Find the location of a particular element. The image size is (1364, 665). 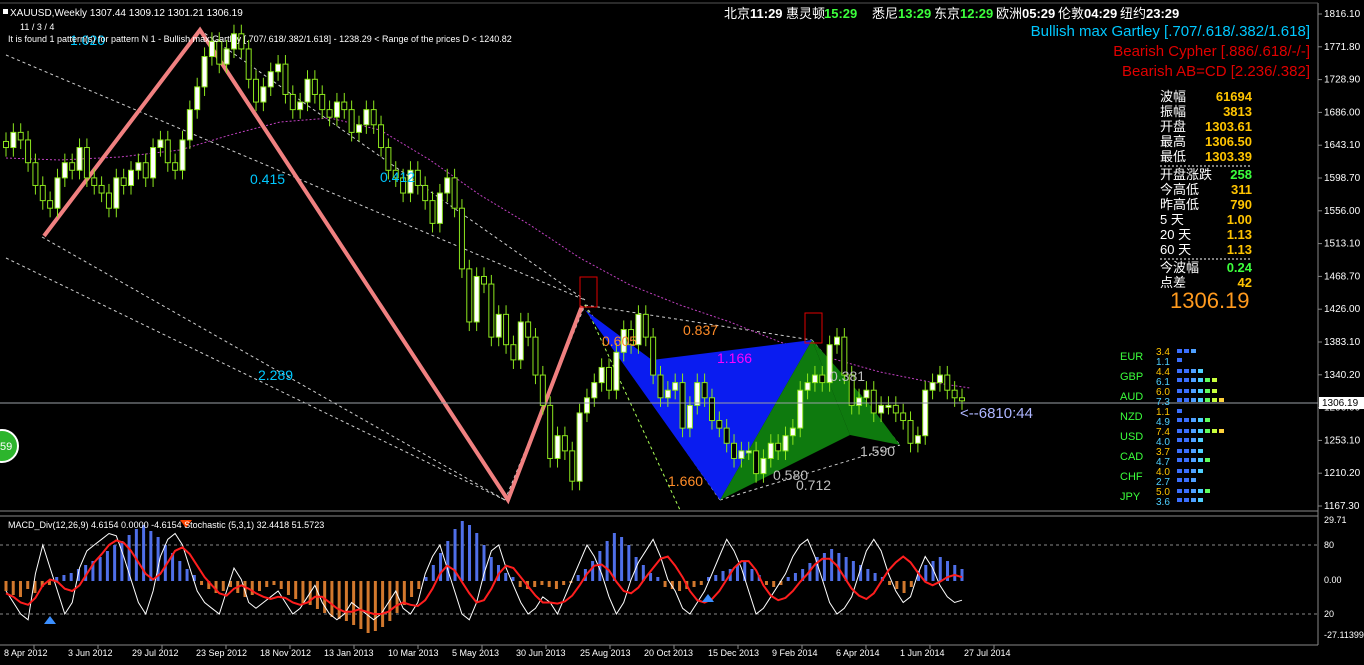

pattern-list-item: Bearish AB=CD [2.236/.382] is located at coordinates (1216, 71).